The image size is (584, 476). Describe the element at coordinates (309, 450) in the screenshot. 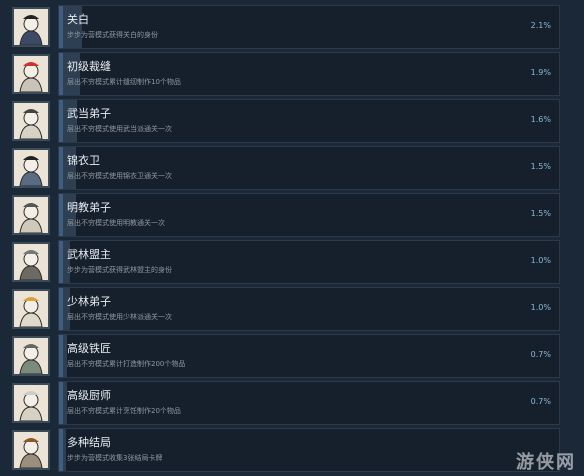

I see `achievement-progress-bar: 多种结局步步为营模式收集3张结局卡牌` at that location.